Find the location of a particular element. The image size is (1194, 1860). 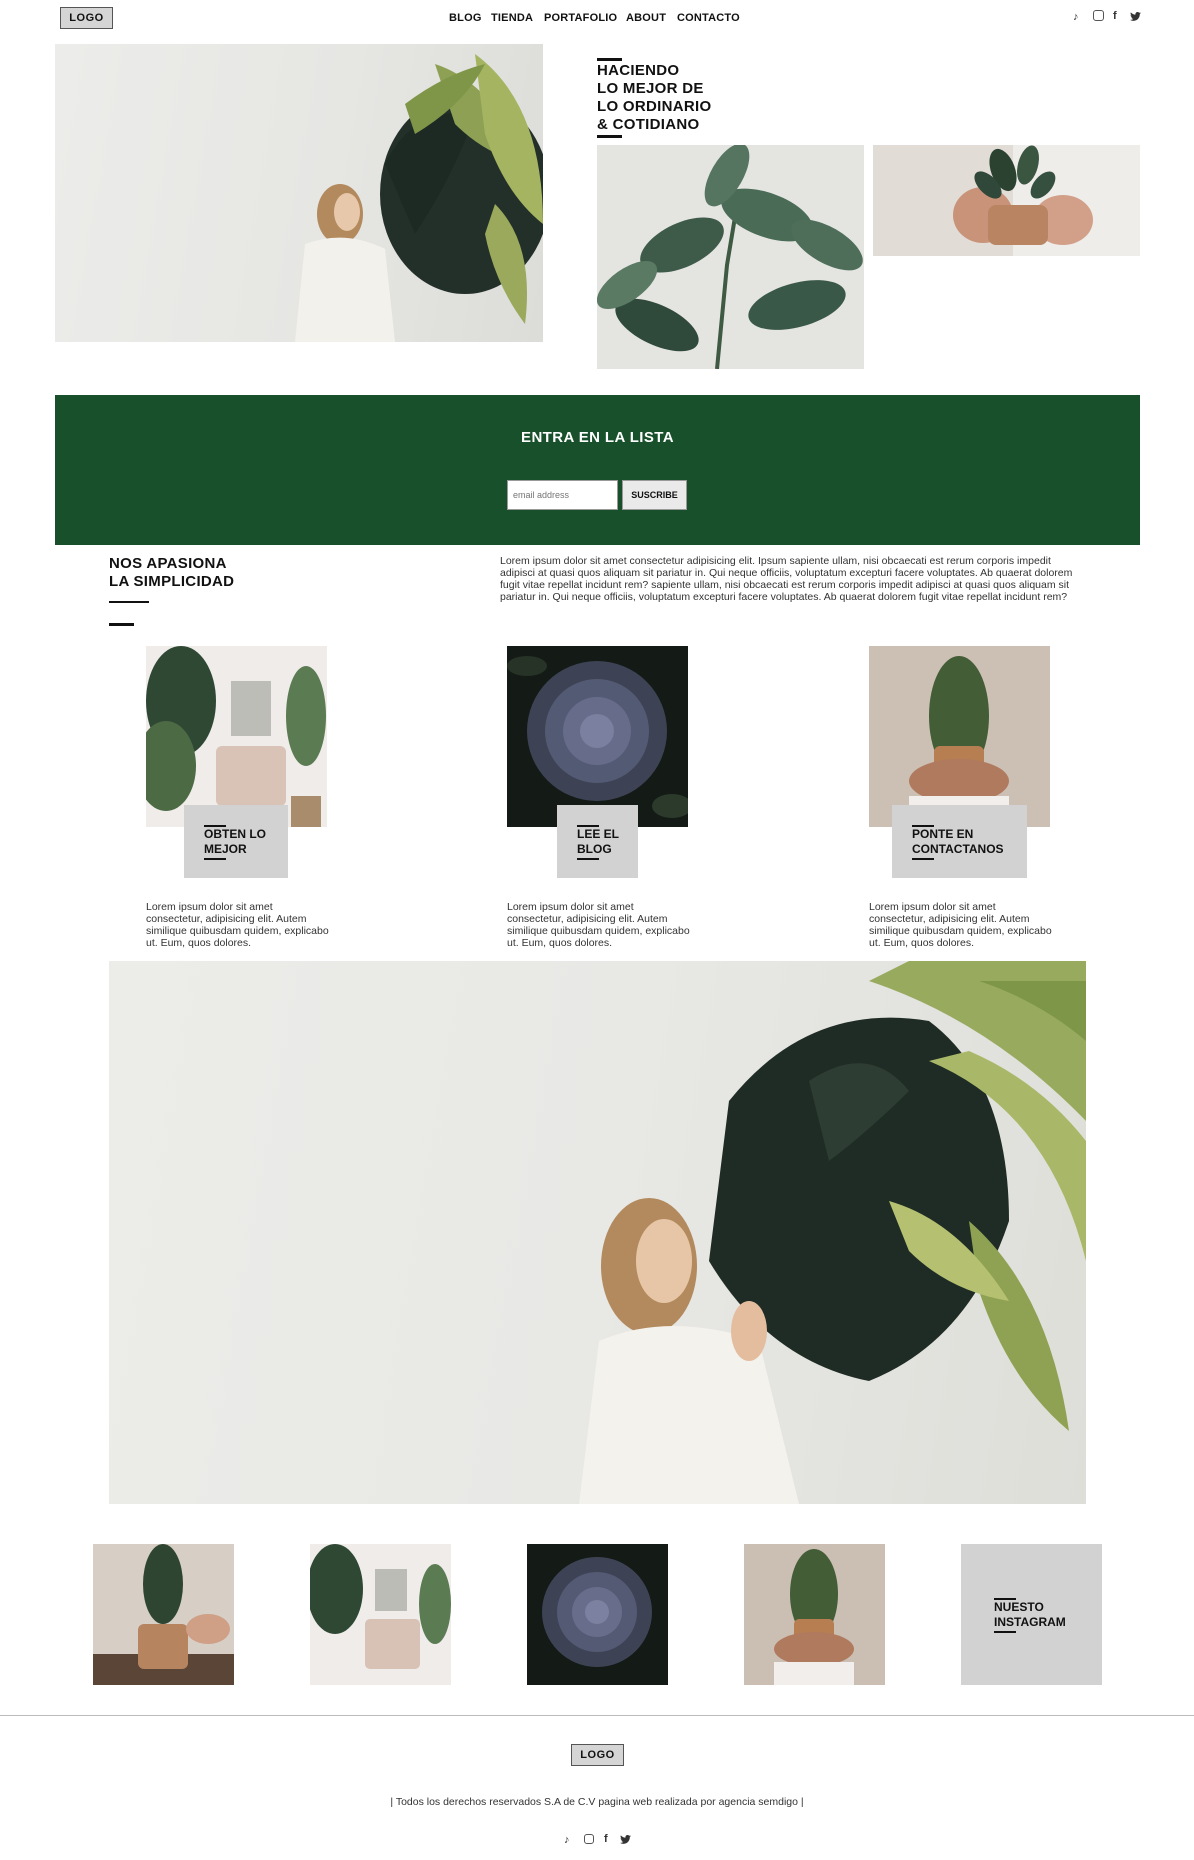

card-label-line: LEE EL is located at coordinates (598, 834).